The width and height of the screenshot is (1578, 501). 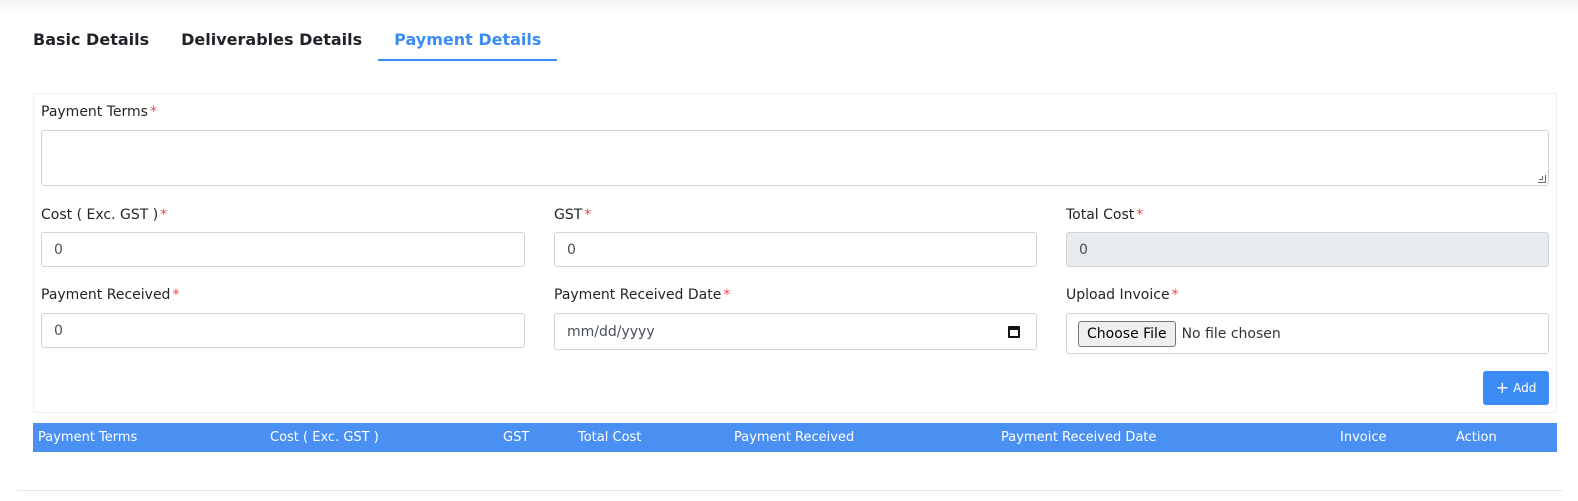 What do you see at coordinates (1079, 437) in the screenshot?
I see `column-header-payment-received-date: Payment Received Date` at bounding box center [1079, 437].